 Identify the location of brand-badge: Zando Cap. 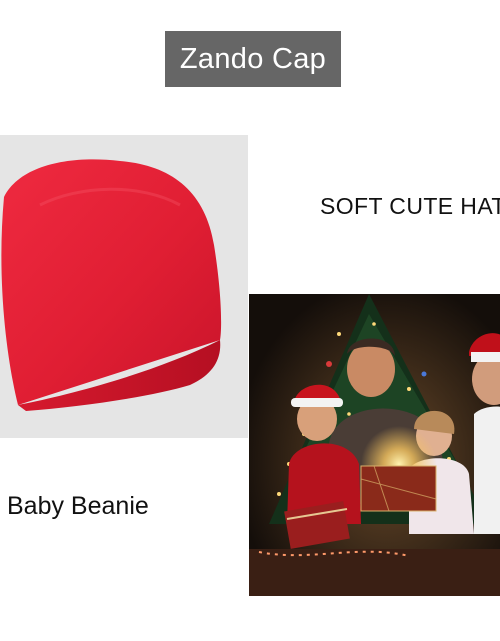
(253, 59).